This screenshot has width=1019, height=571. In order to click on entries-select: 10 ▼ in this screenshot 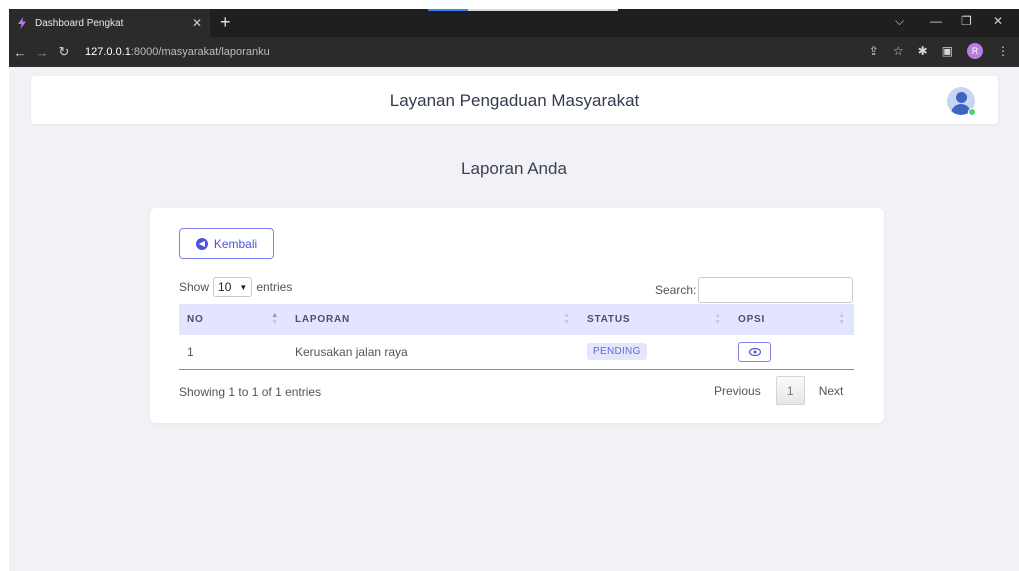, I will do `click(233, 287)`.